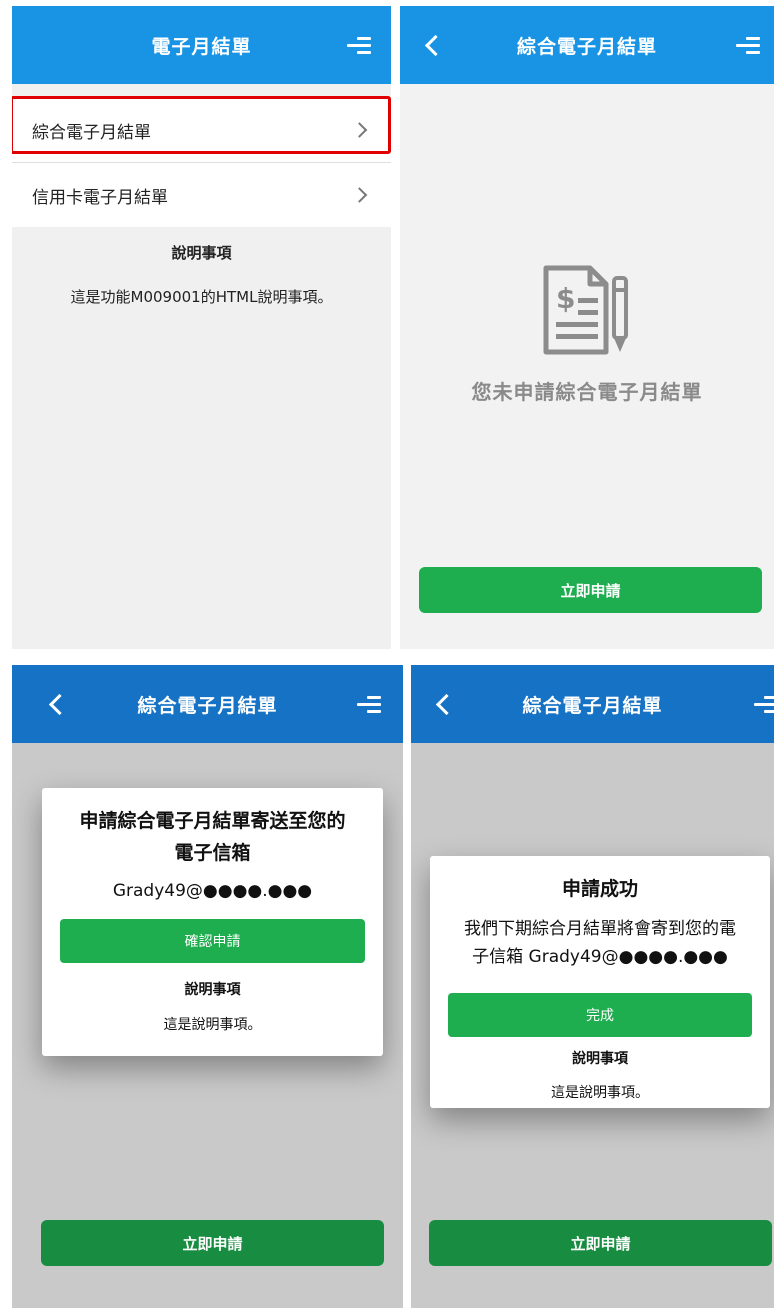 The width and height of the screenshot is (774, 1308). I want to click on notes-text: 這是功能M009001的HTML說明事項。, so click(201, 297).